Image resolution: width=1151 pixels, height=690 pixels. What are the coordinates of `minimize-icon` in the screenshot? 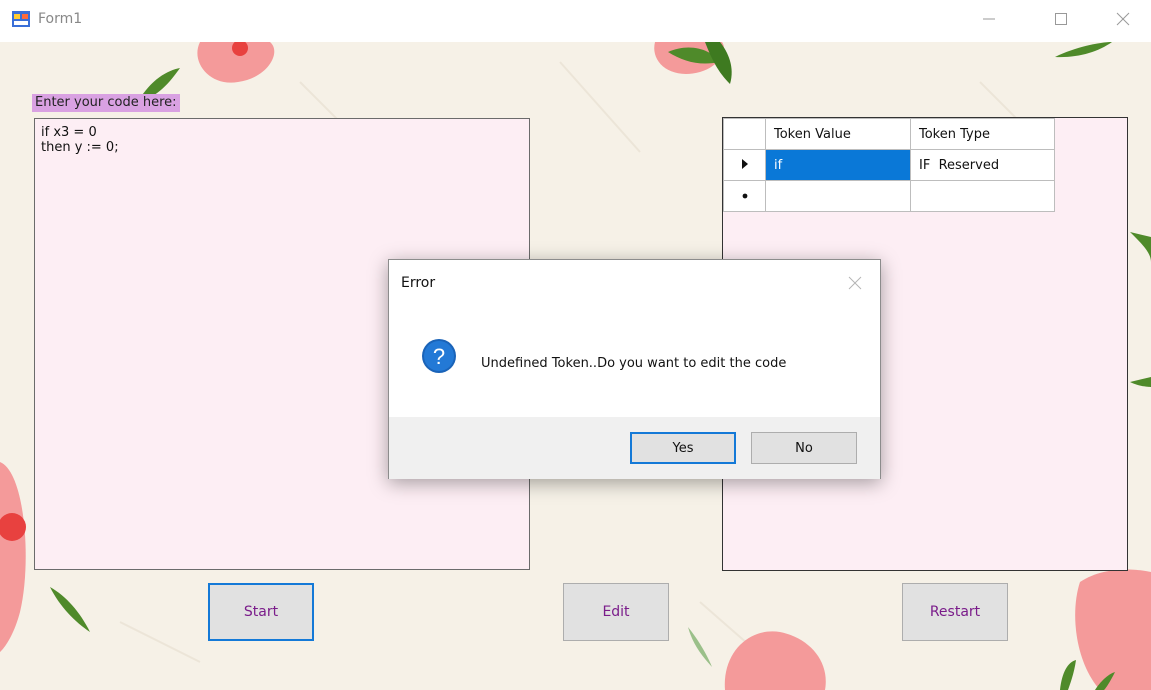 It's located at (989, 19).